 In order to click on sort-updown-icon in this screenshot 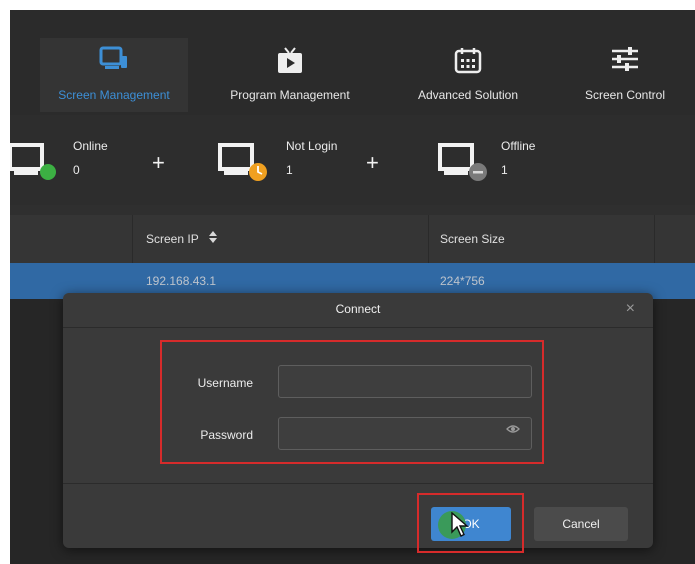, I will do `click(213, 240)`.